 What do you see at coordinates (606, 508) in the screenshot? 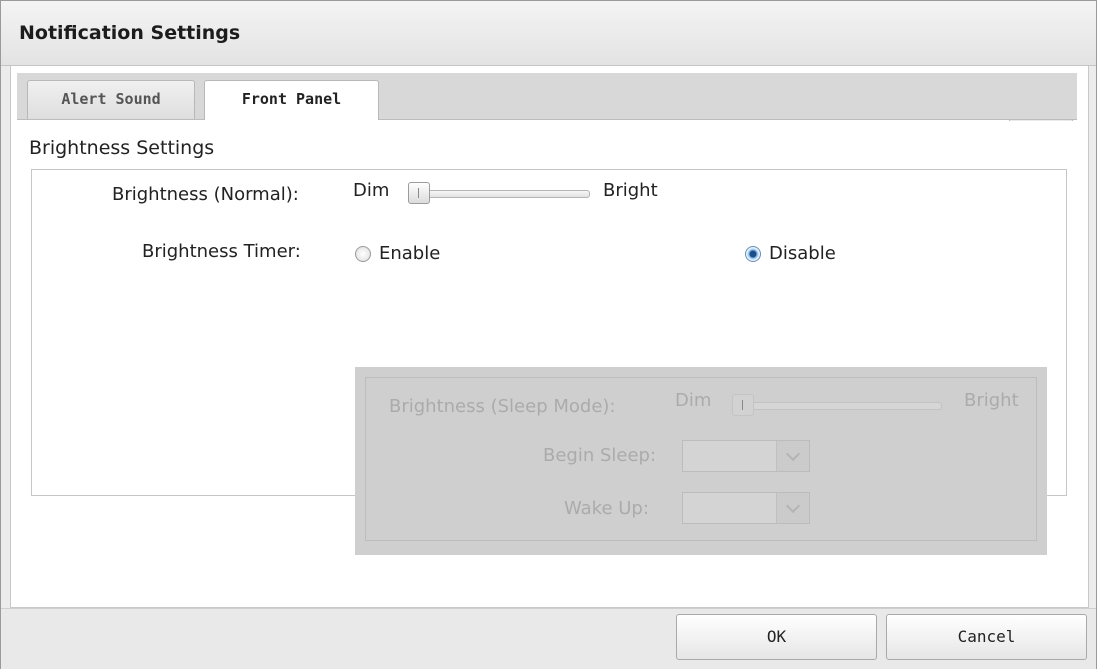
I see `wake-up-label: Wake Up:` at bounding box center [606, 508].